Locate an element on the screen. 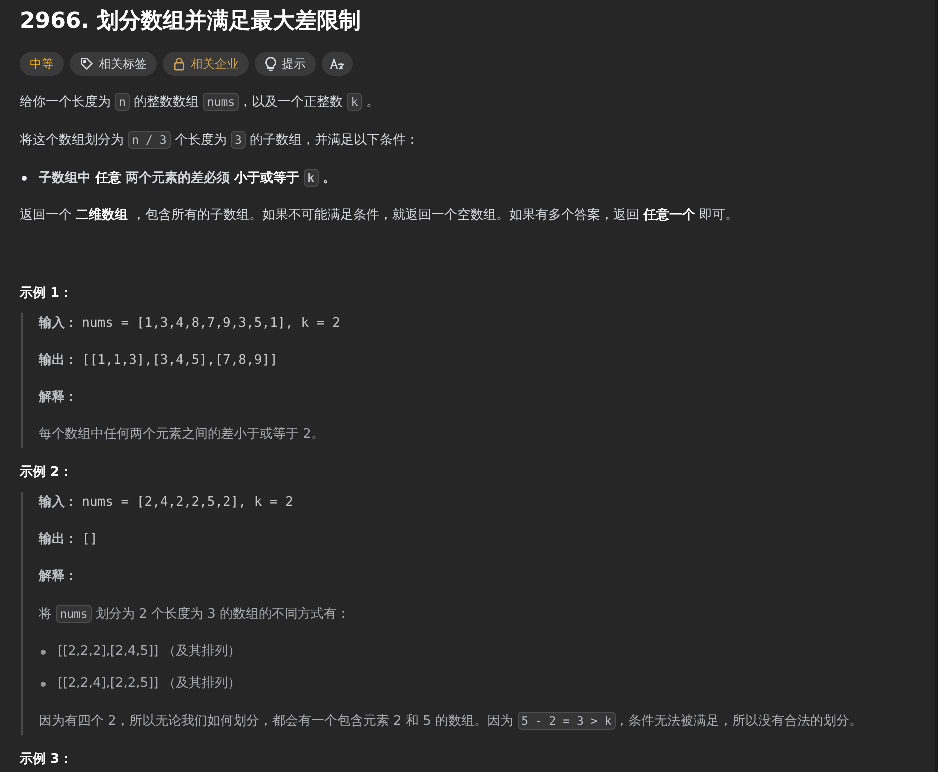  list-item: [[2,2,2],[2,4,5]] （及其排列） is located at coordinates (149, 652).